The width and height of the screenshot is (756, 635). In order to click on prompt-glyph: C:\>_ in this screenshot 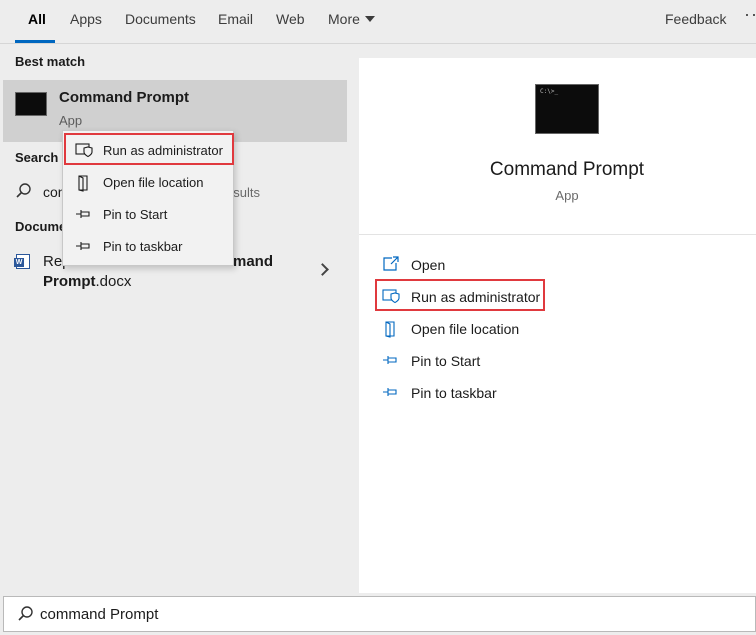, I will do `click(549, 91)`.